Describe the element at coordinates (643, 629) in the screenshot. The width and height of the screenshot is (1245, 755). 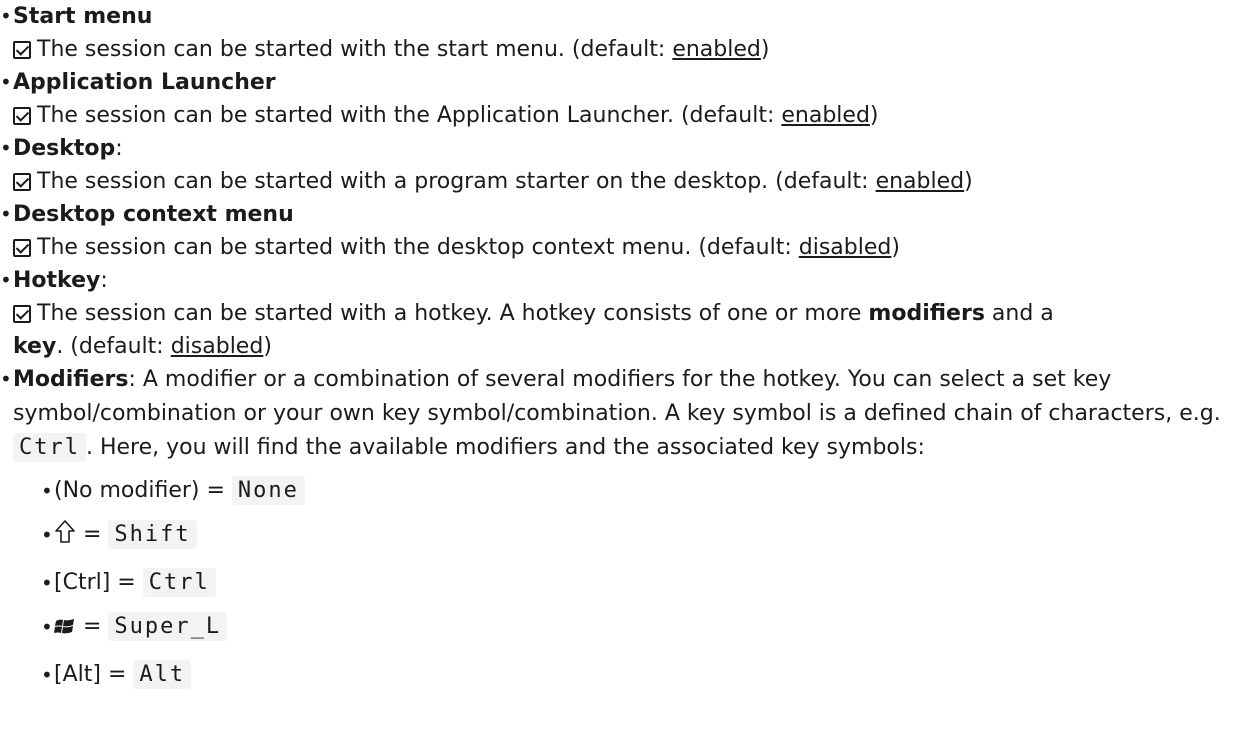
I see `modifier-item-super: • = Super_L` at that location.